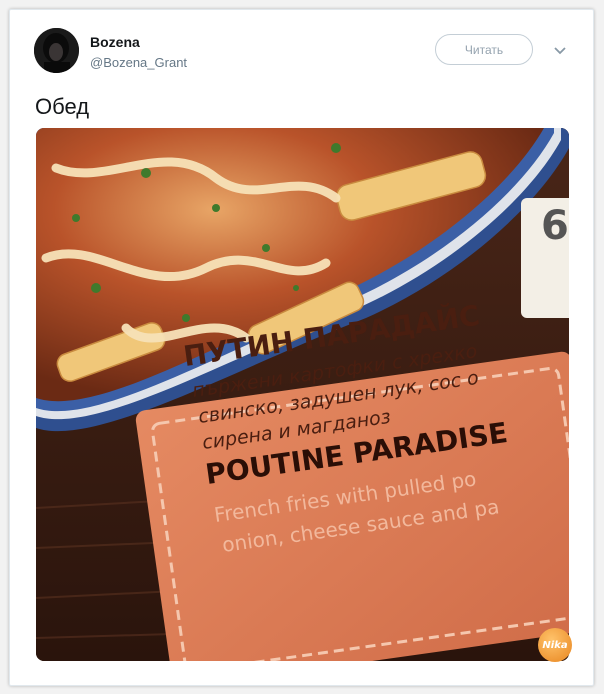 The width and height of the screenshot is (604, 694). What do you see at coordinates (62, 106) in the screenshot?
I see `tweet-text: Обед` at bounding box center [62, 106].